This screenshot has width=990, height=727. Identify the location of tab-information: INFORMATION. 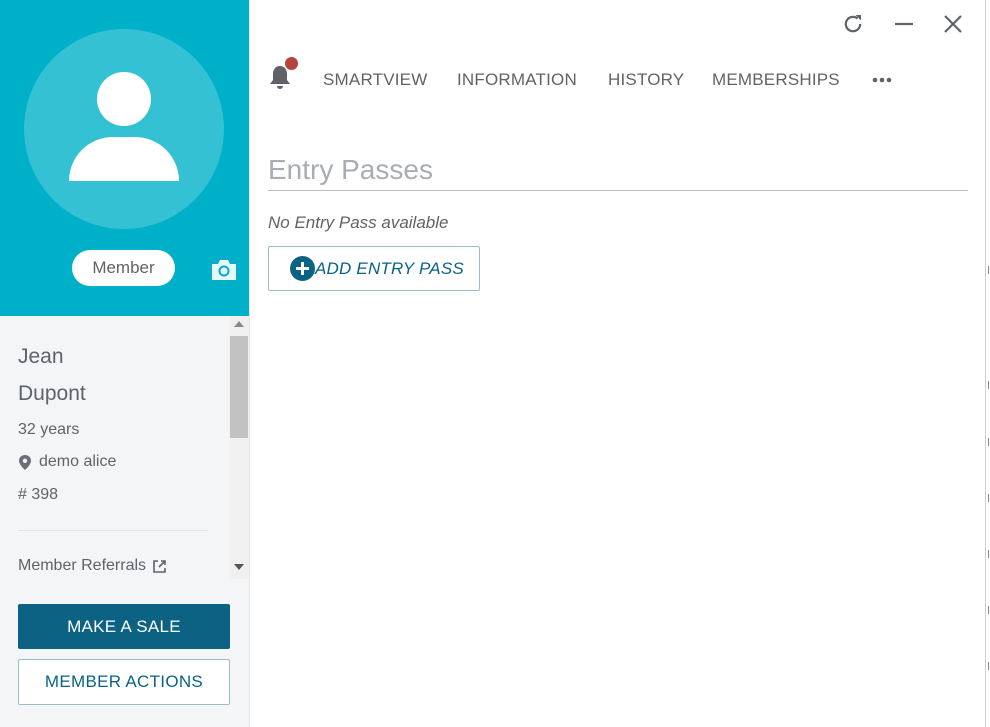
(517, 80).